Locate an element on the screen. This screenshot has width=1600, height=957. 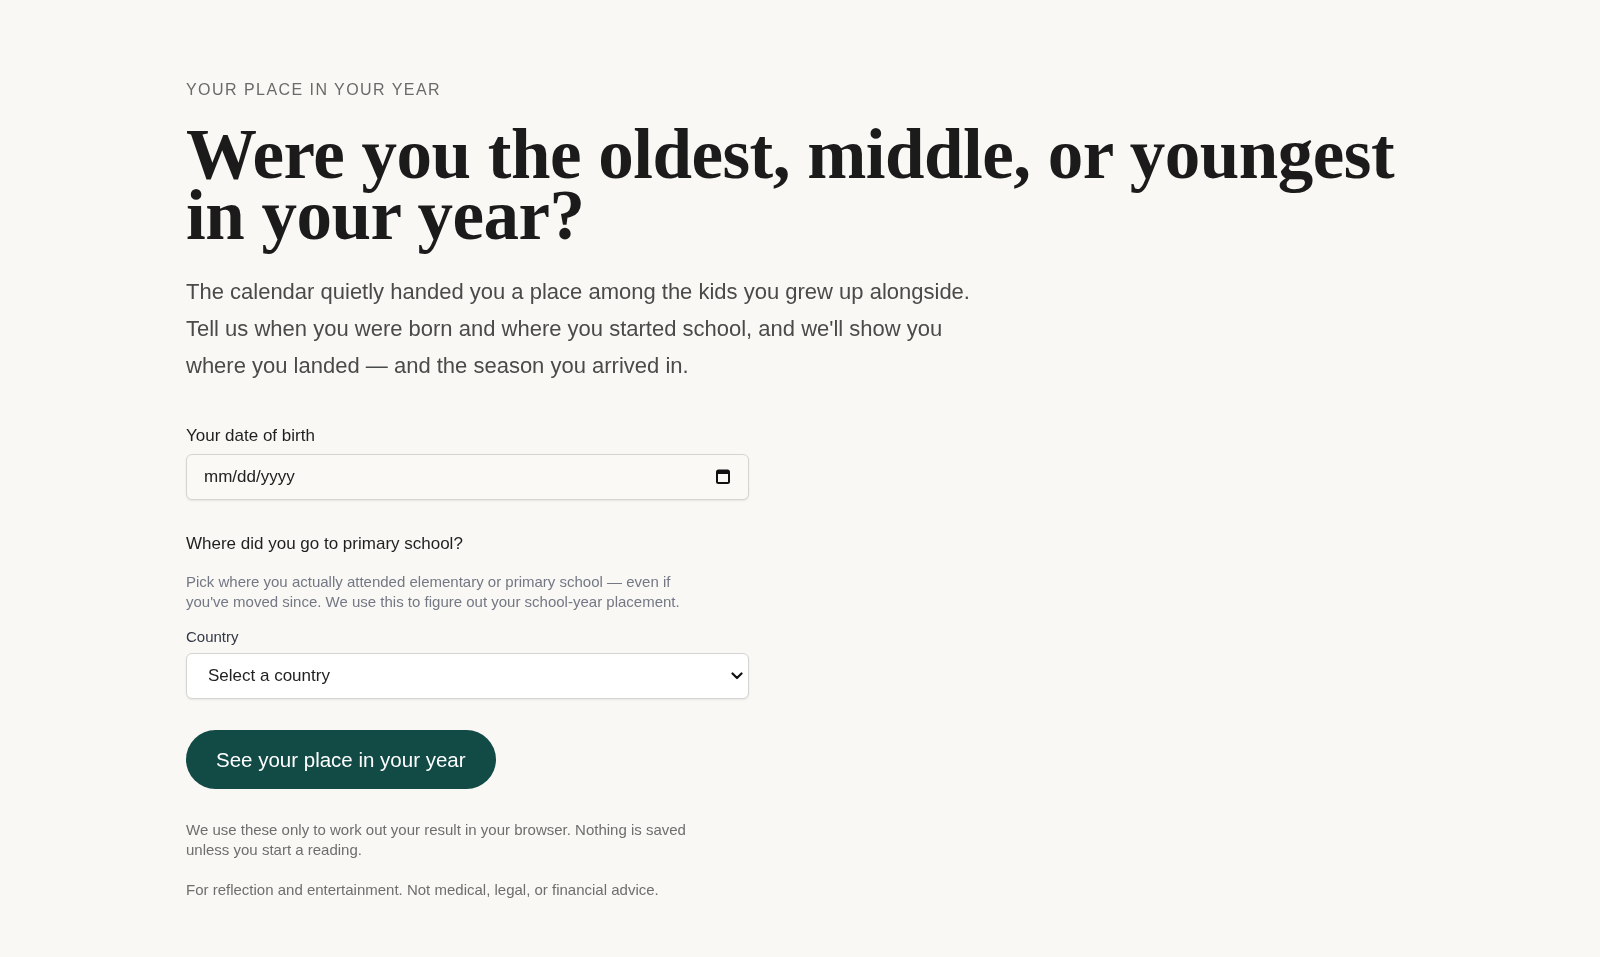
intro-paragraph: The calendar quietly handed you a place among the kids you grew up alongside. Tell us when you were born and where you started school, and we'll show you where you landed — and the season you arrived in. is located at coordinates (578, 329).